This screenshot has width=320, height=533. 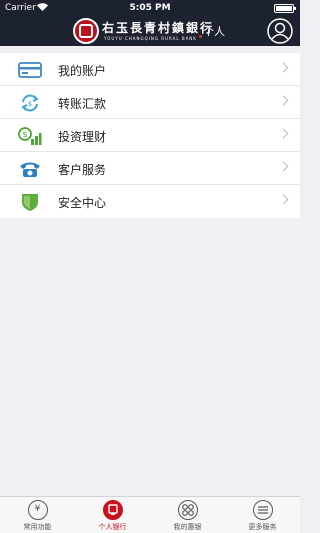 I want to click on account-card-icon, so click(x=30, y=70).